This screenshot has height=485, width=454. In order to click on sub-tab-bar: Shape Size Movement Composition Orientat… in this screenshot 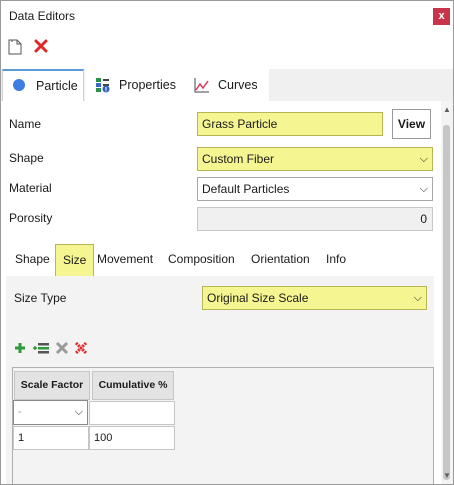, I will do `click(220, 259)`.